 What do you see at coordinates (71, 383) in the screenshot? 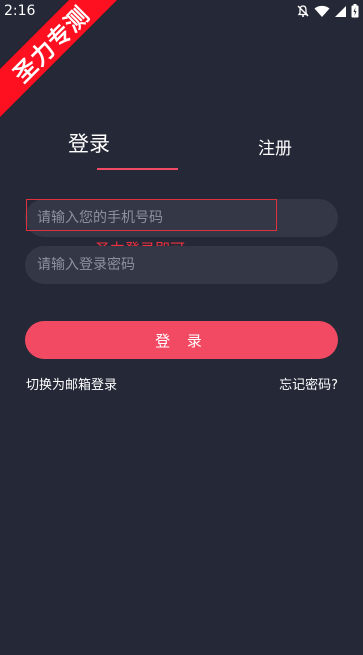
I see `switch-to-email-login-link: 切换为邮箱登录` at bounding box center [71, 383].